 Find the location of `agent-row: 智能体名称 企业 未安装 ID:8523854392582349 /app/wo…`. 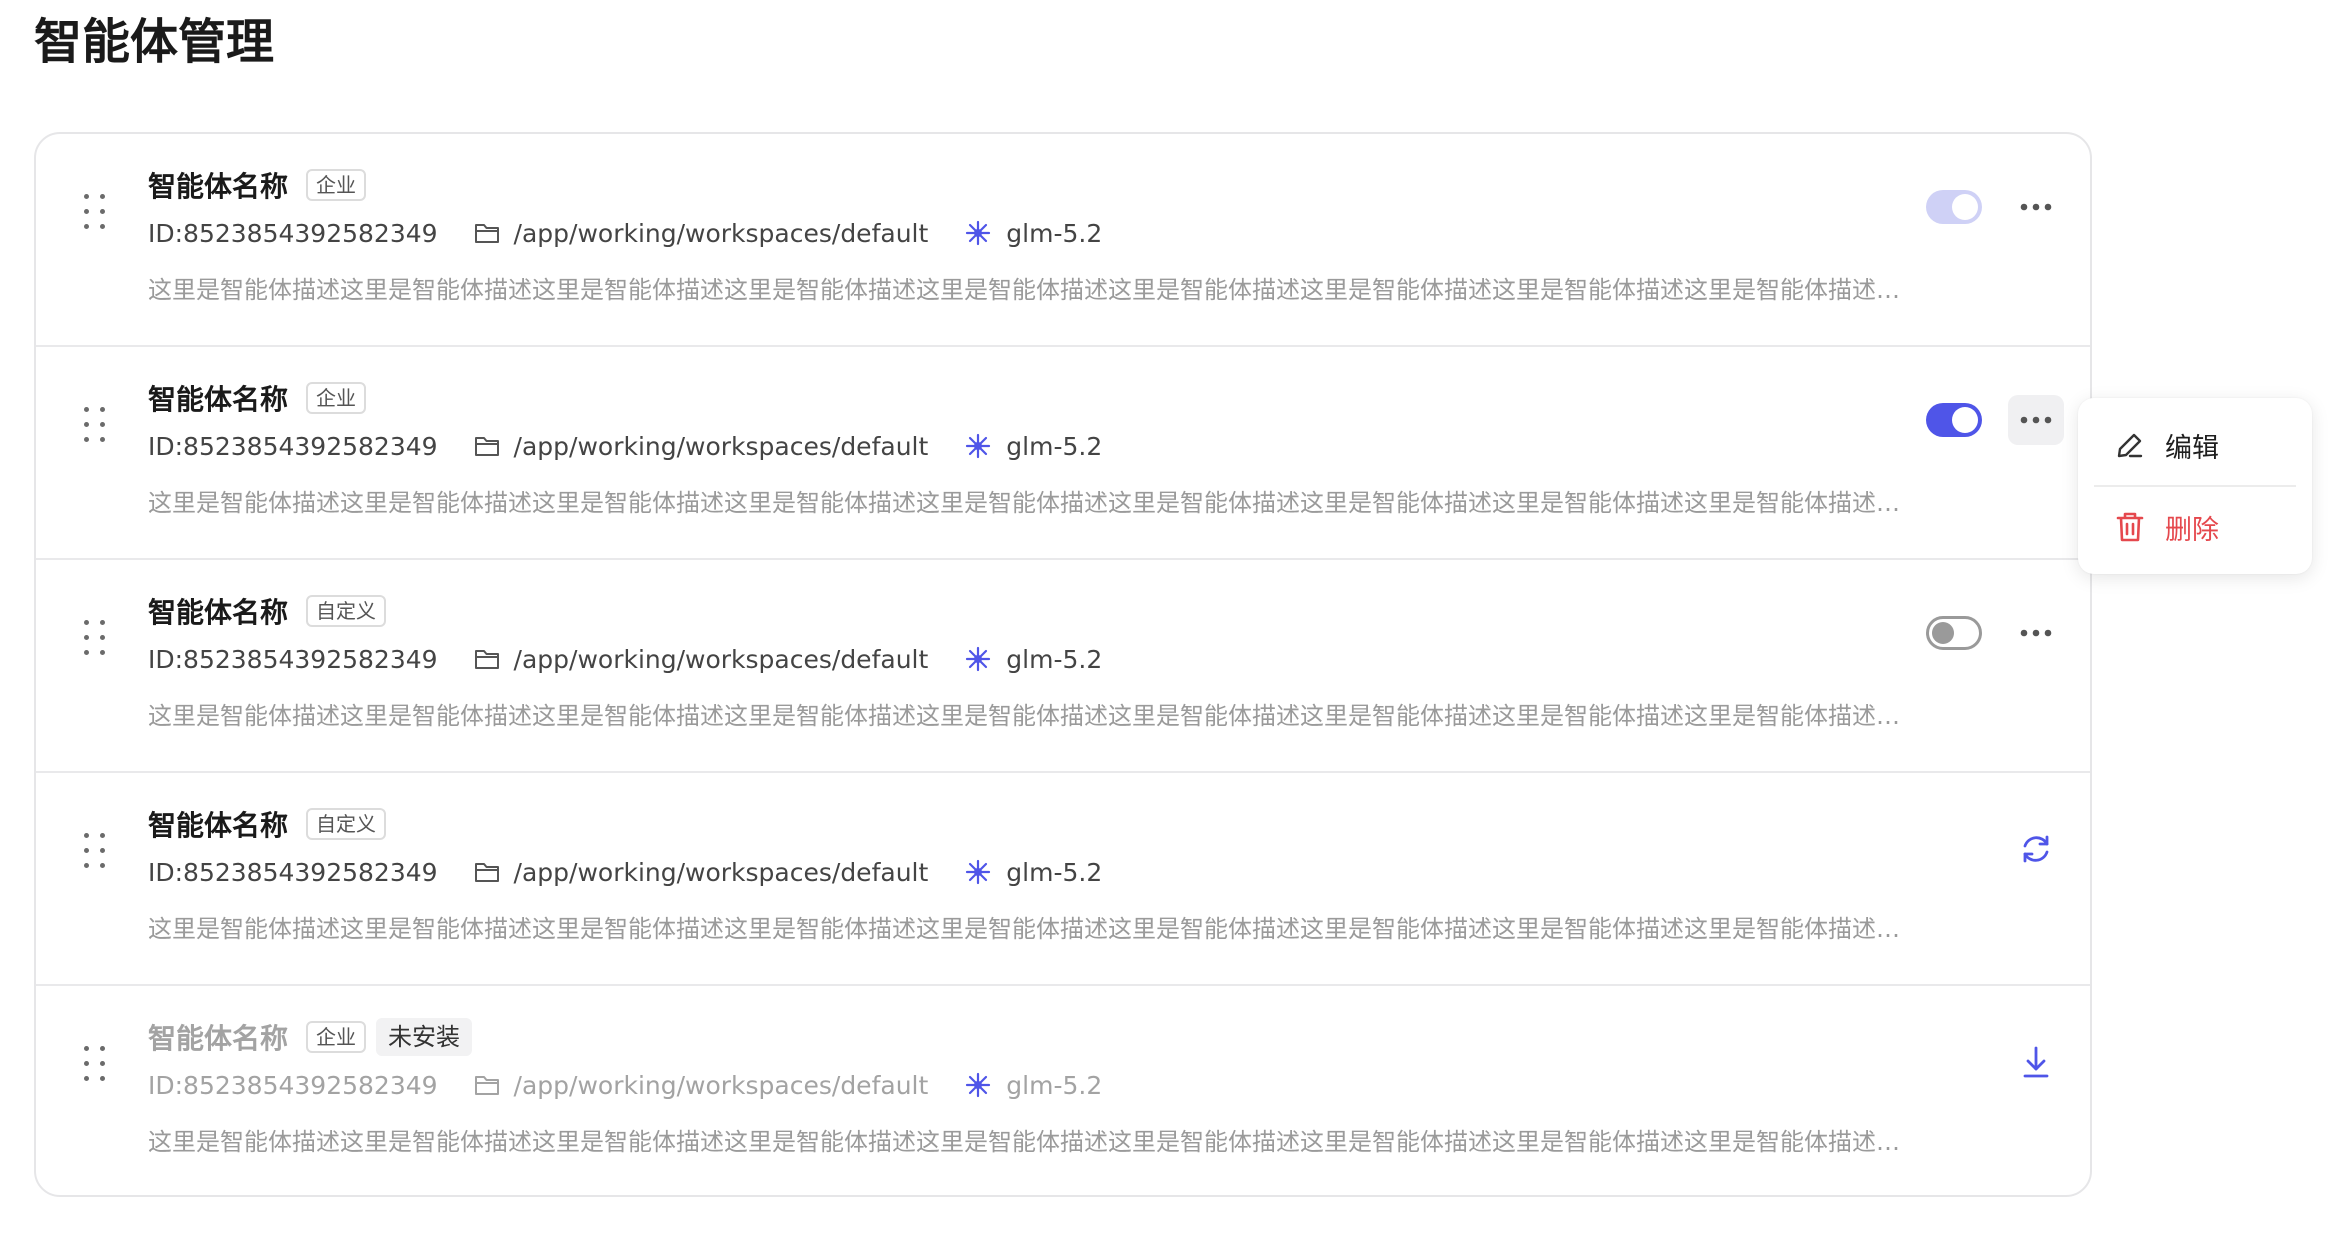

agent-row: 智能体名称 企业 未安装 ID:8523854392582349 /app/wo… is located at coordinates (1063, 1090).